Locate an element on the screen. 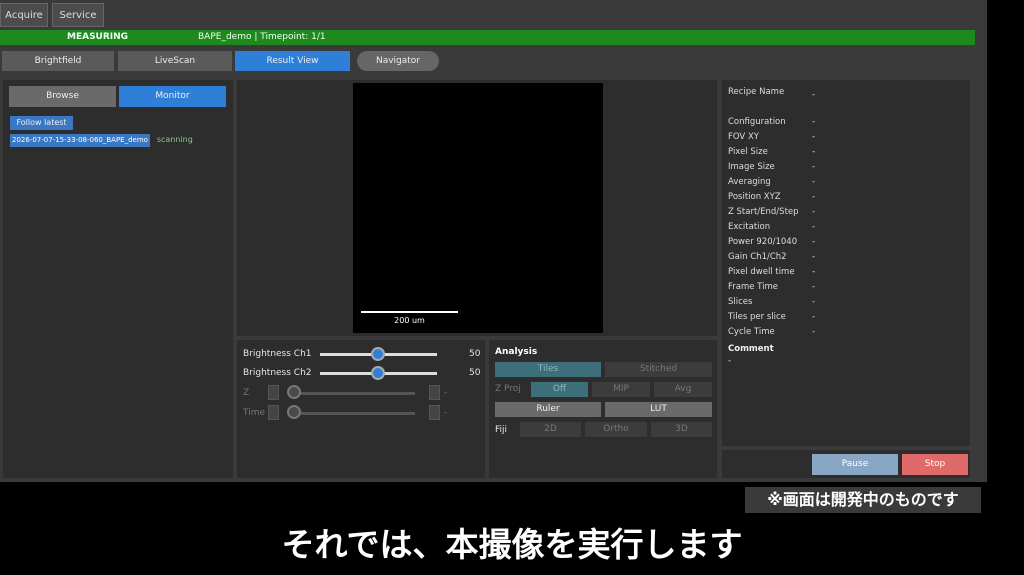 The image size is (1024, 575). tiles-button: Tiles is located at coordinates (548, 369).